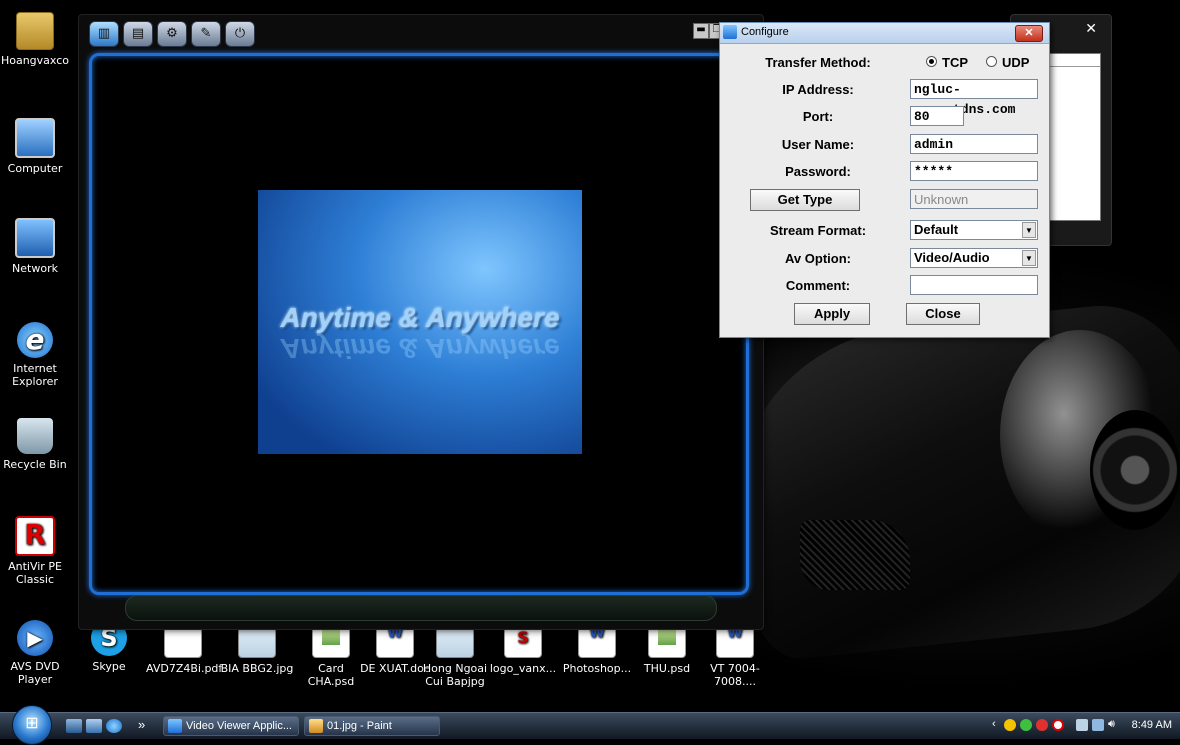 The height and width of the screenshot is (745, 1180). What do you see at coordinates (35, 673) in the screenshot?
I see `desktop-icon-label: AVS DVD Player` at bounding box center [35, 673].